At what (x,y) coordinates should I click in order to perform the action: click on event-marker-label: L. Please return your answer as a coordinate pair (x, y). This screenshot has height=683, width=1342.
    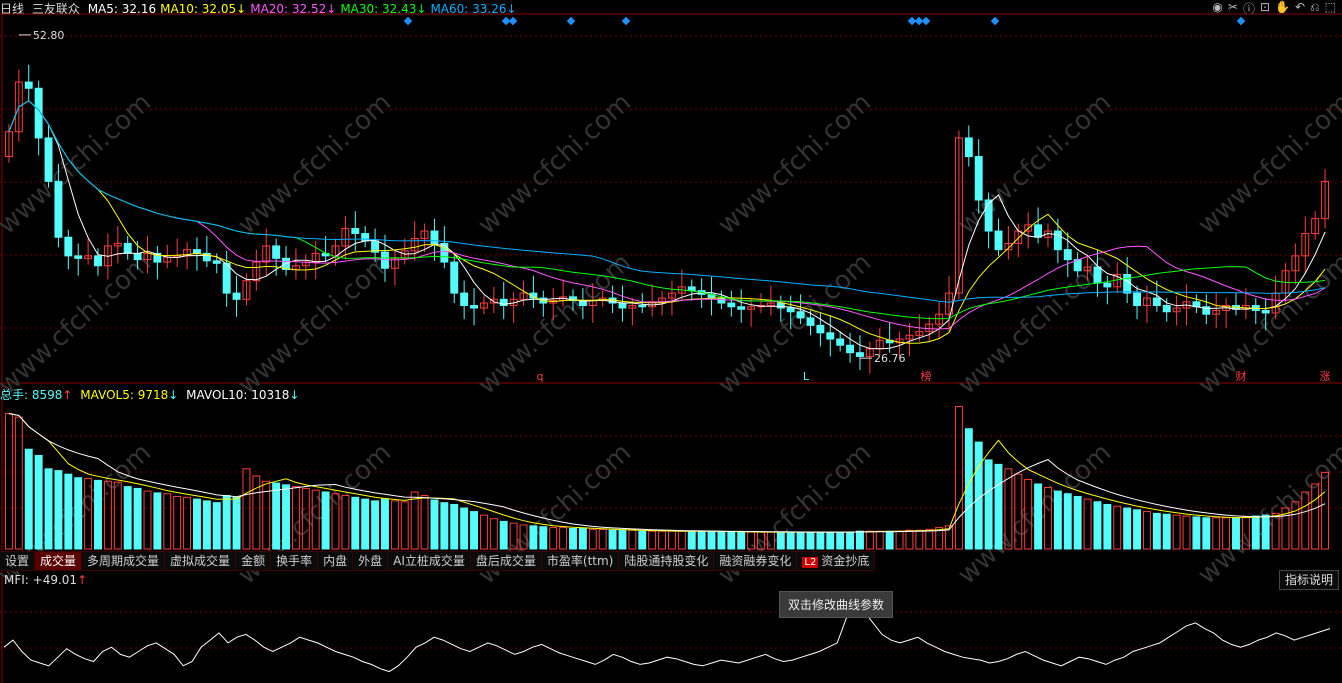
    Looking at the image, I should click on (806, 376).